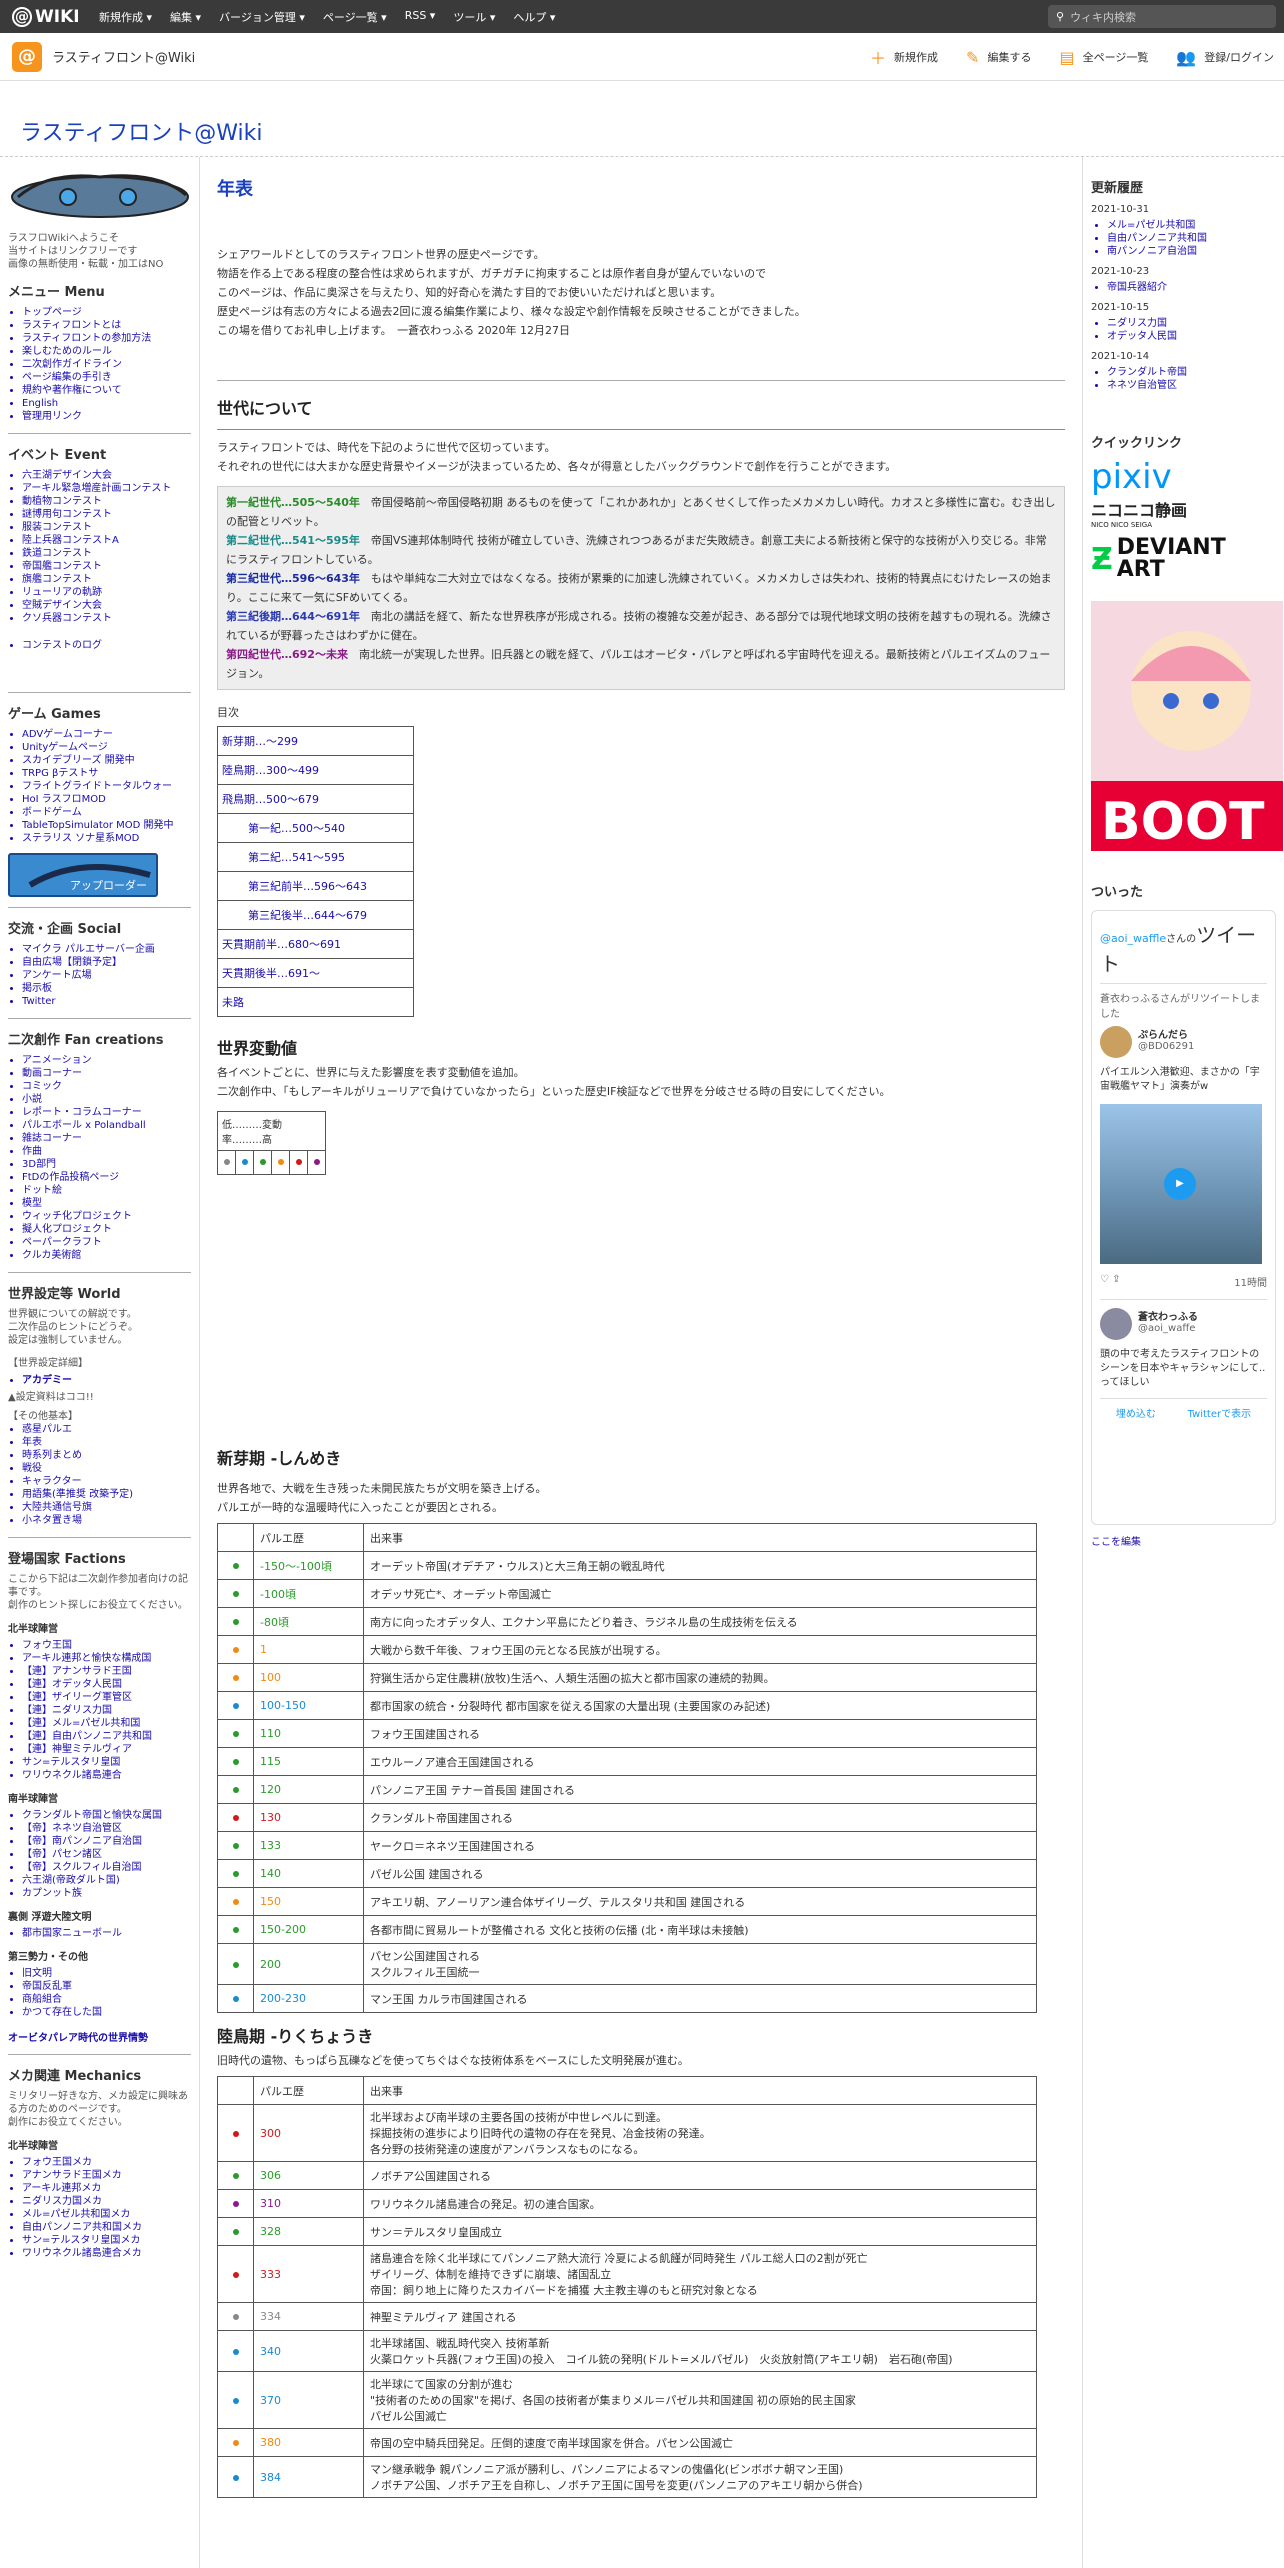  I want to click on sidebar-link: 【帝】南パンノニア自治国, so click(82, 1841).